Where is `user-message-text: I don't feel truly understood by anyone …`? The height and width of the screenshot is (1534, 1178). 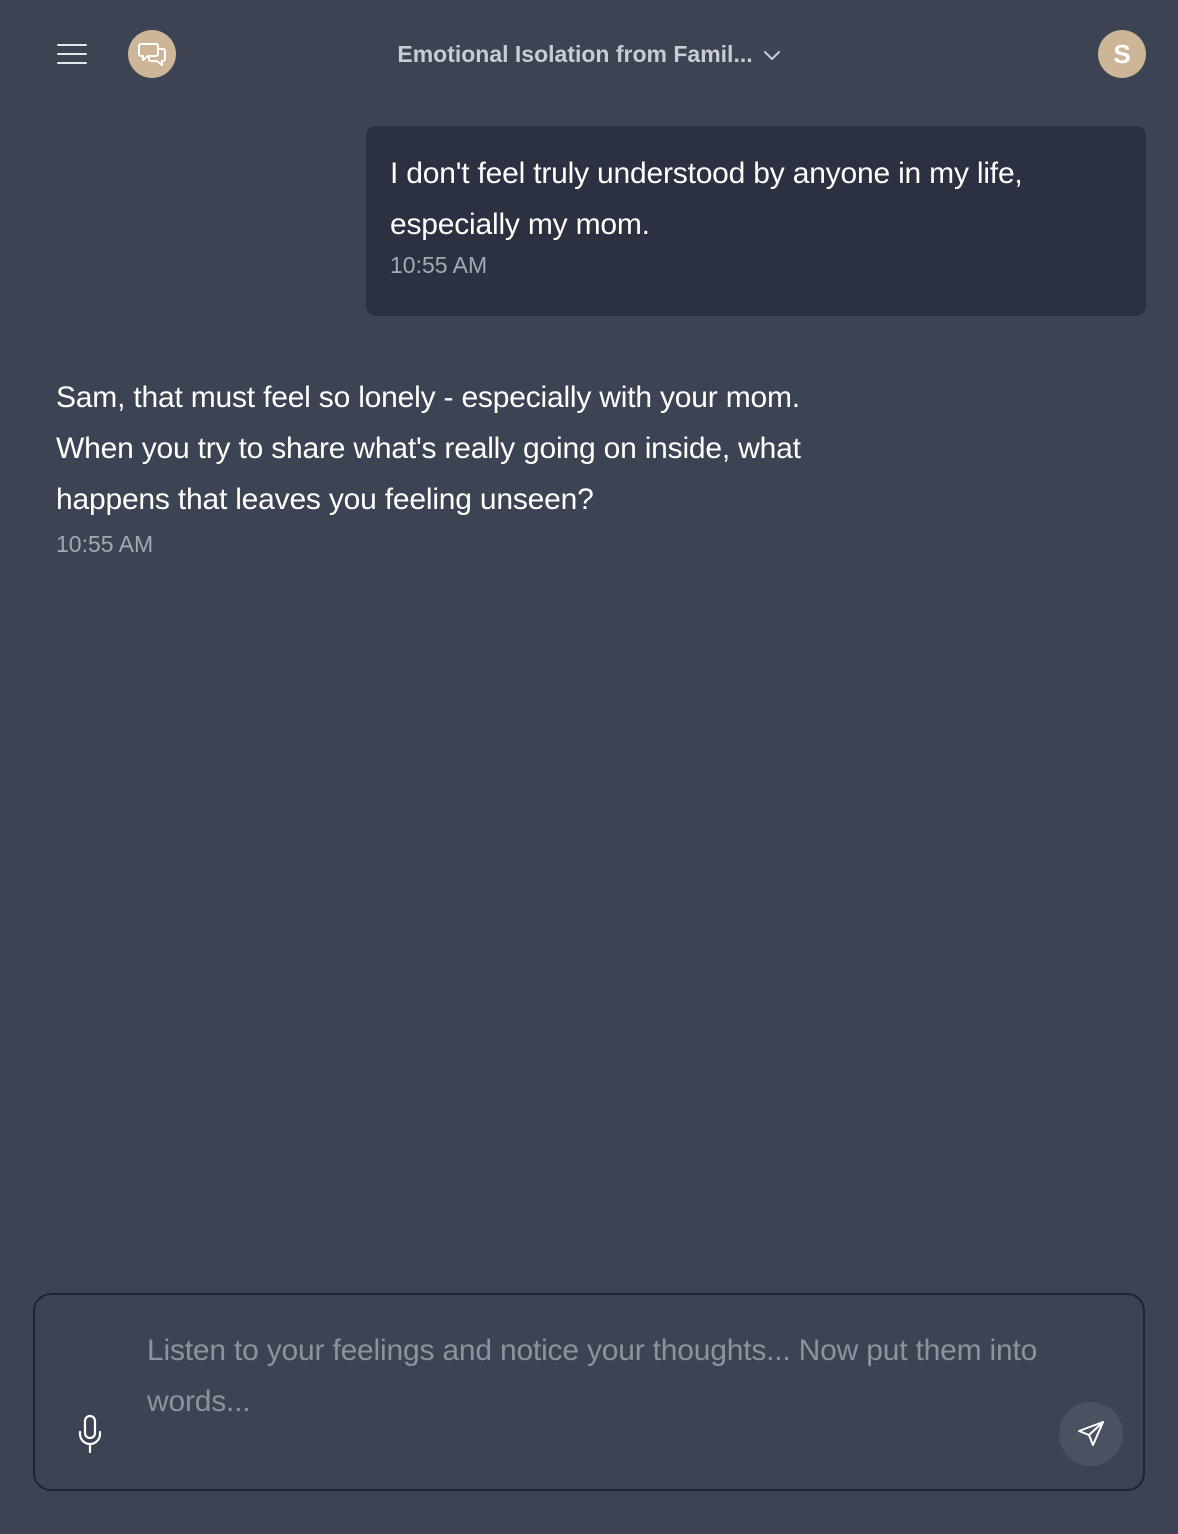
user-message-text: I don't feel truly understood by anyone … is located at coordinates (706, 199).